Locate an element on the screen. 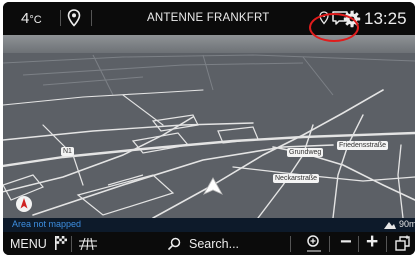 This screenshot has height=256, width=417. flag-icon is located at coordinates (61, 243).